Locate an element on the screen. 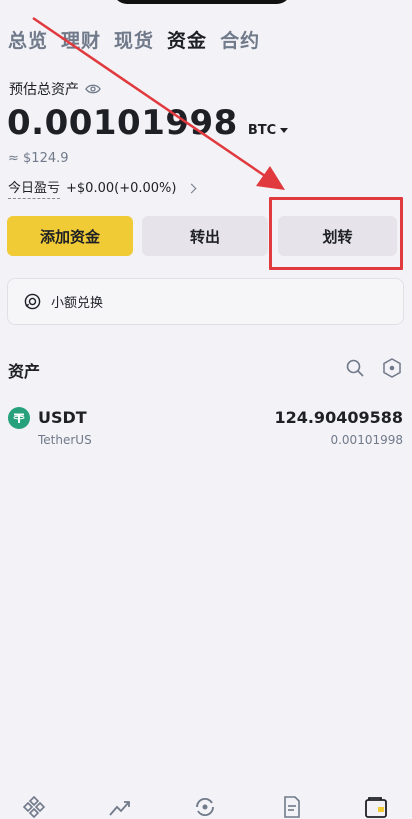 This screenshot has width=412, height=819. eye-icon is located at coordinates (93, 89).